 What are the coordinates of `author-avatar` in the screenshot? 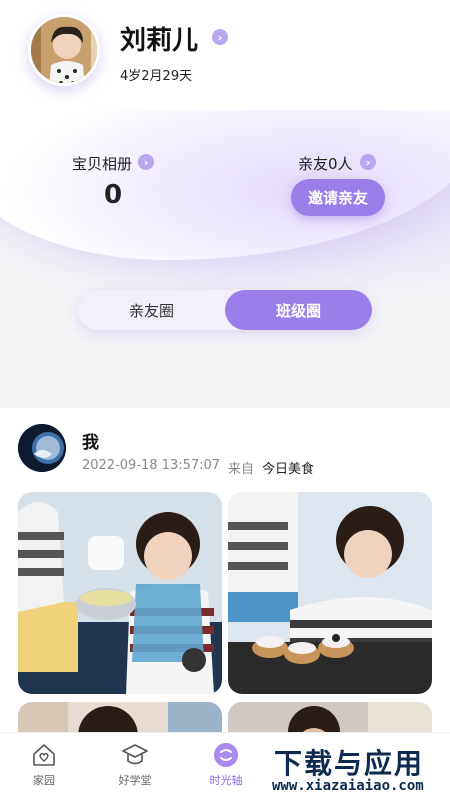 It's located at (42, 448).